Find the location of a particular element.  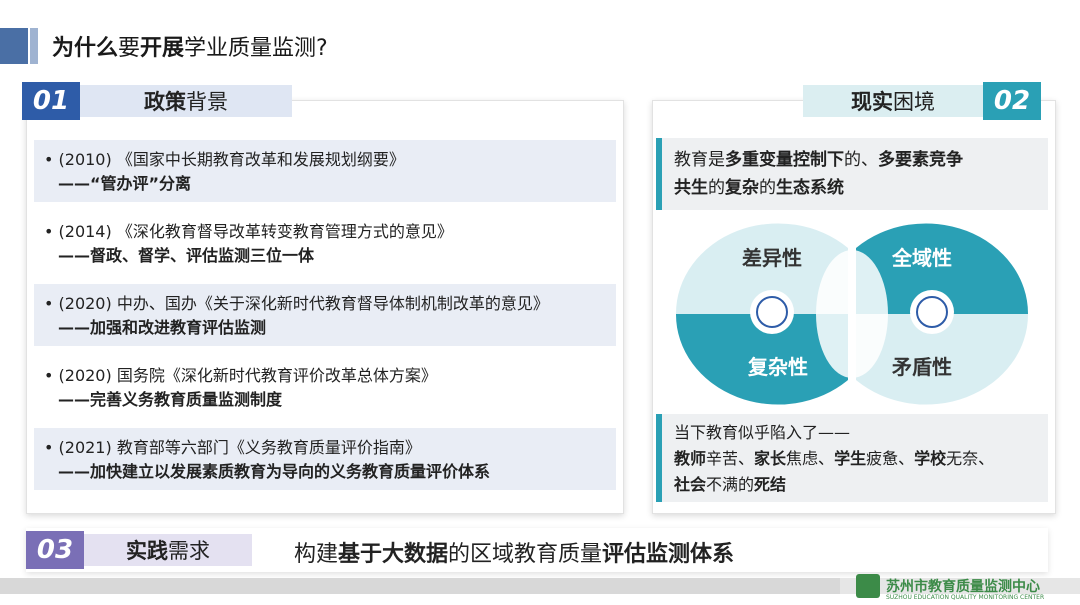

section-number: 03 is located at coordinates (55, 550).